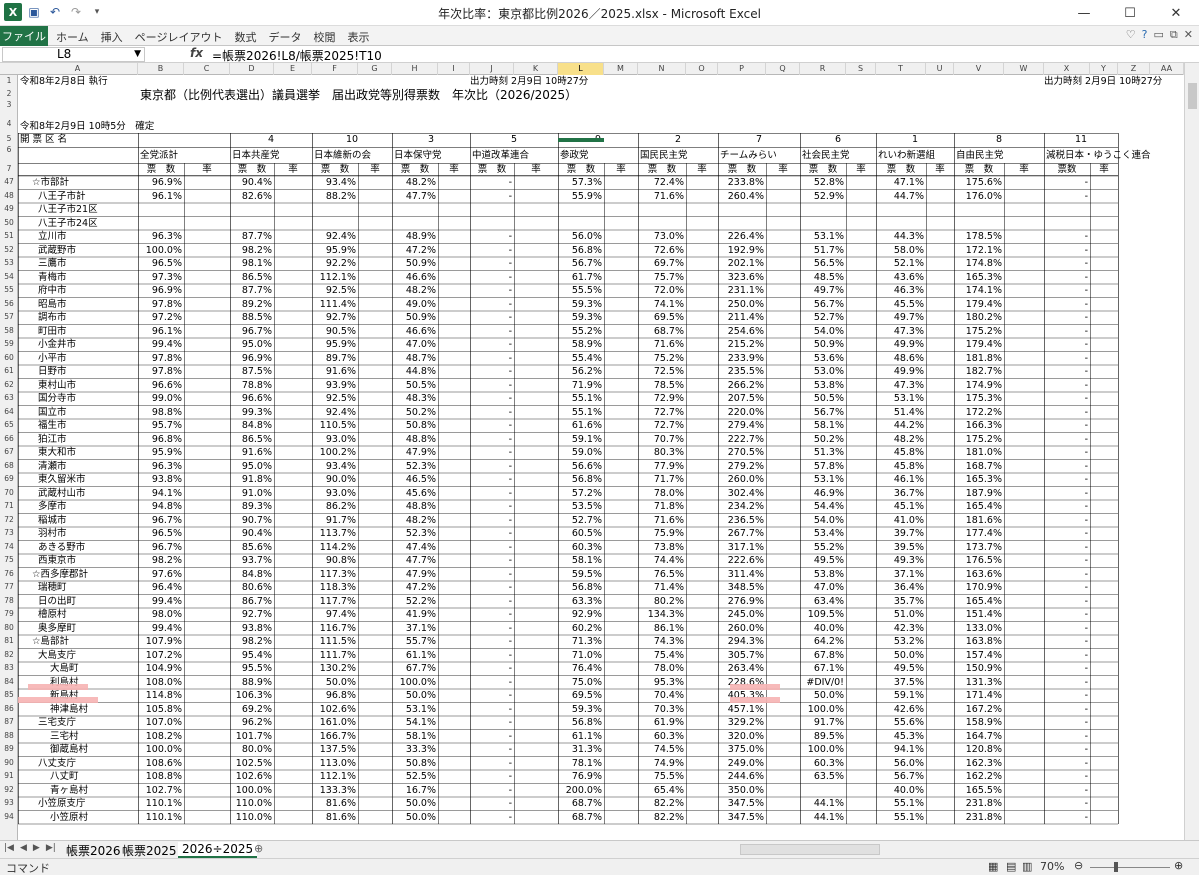 Image resolution: width=1199 pixels, height=875 pixels. Describe the element at coordinates (160, 682) in the screenshot. I see `value-cell: 108.0%` at that location.